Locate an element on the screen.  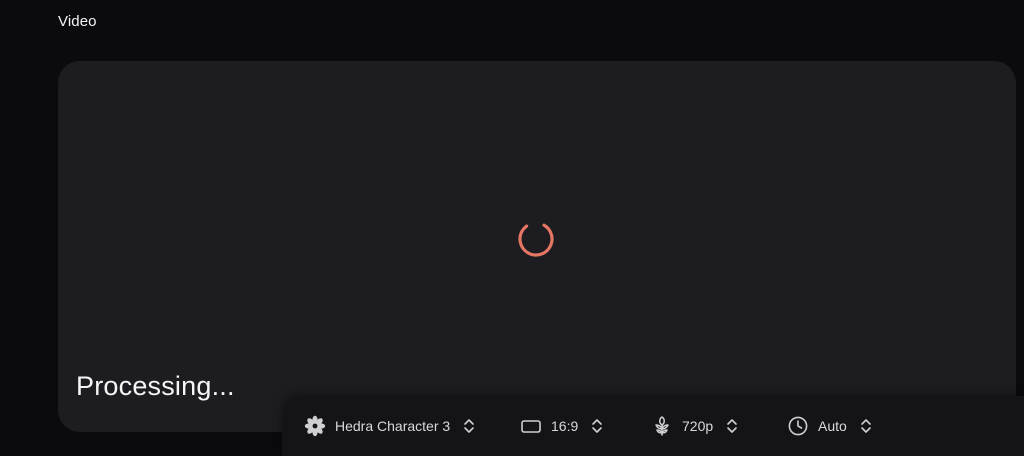
resolution-label: 720p is located at coordinates (698, 426).